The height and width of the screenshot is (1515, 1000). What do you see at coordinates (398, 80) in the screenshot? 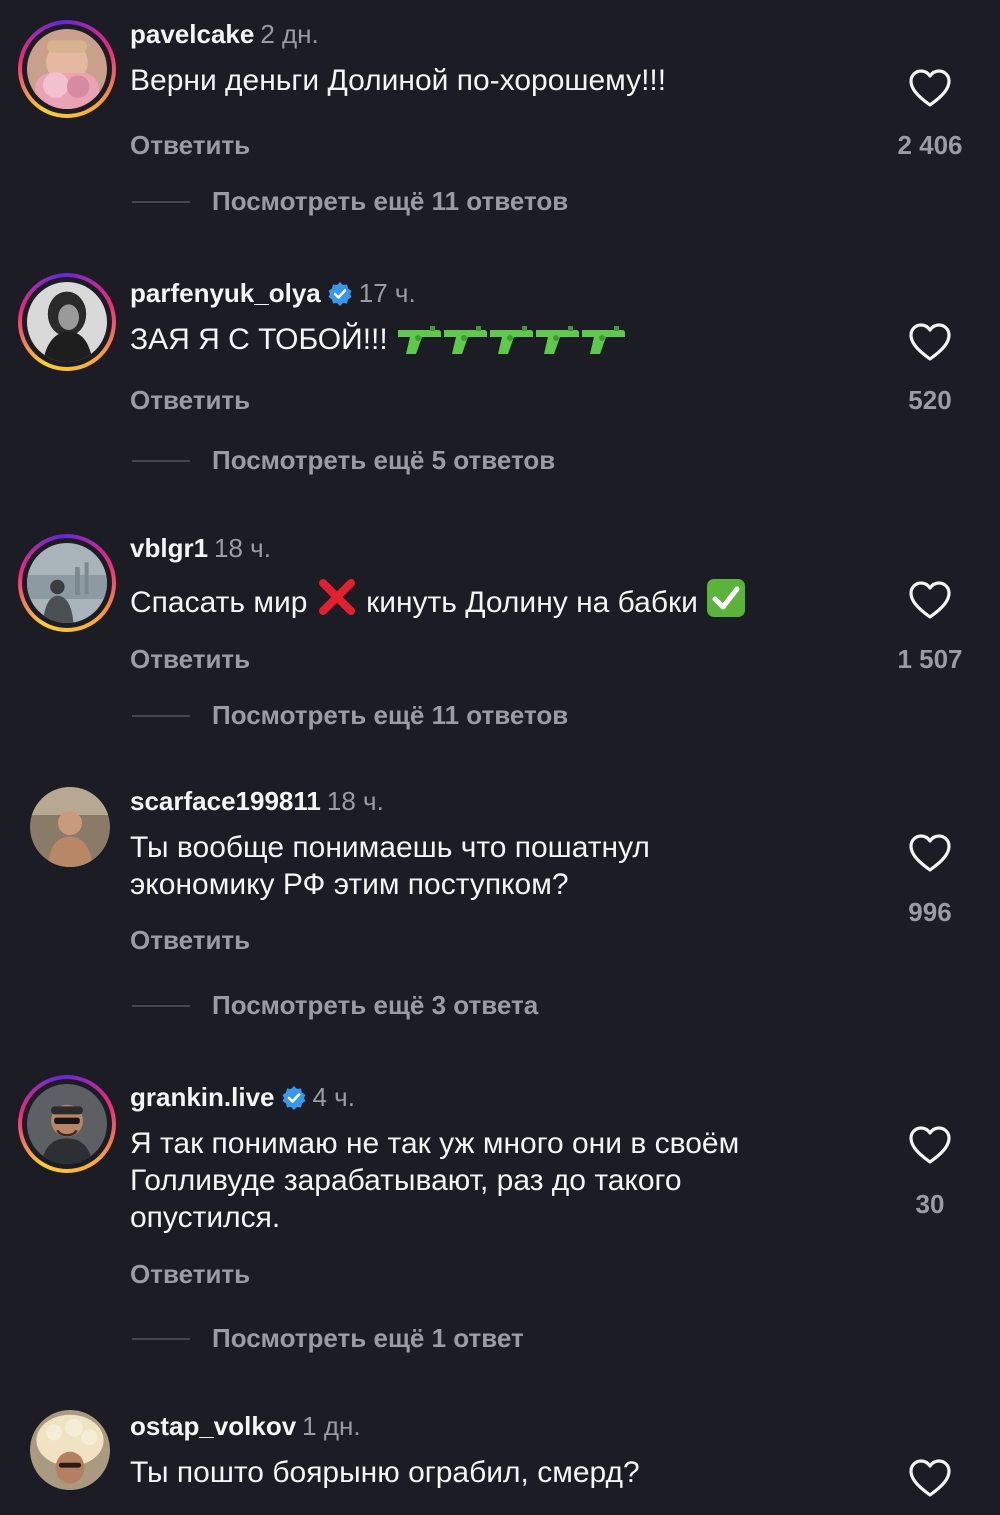
I see `comment-text: Верни деньги Долиной по-хорошему!!!` at bounding box center [398, 80].